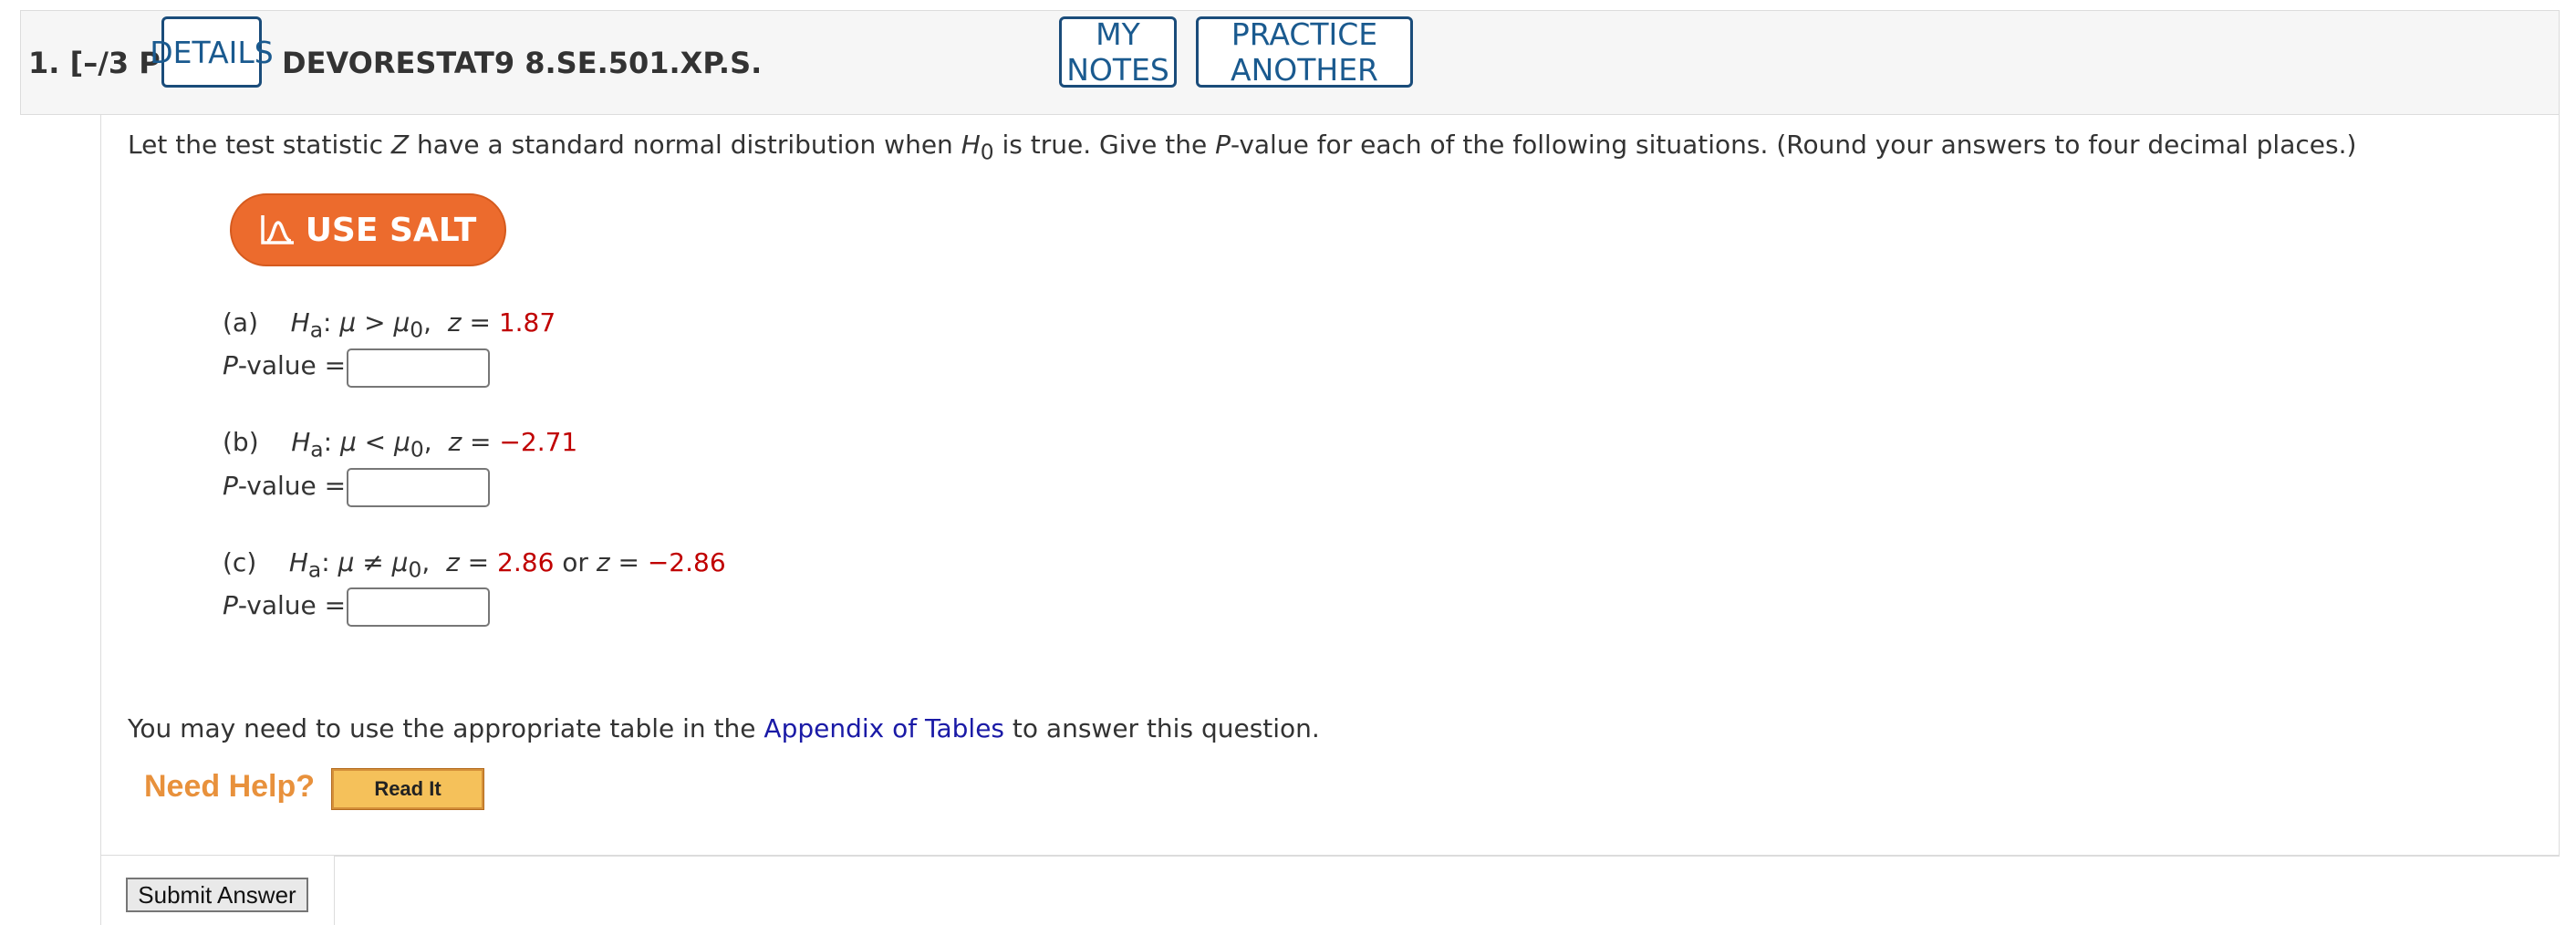  What do you see at coordinates (418, 368) in the screenshot?
I see `part-a-answer-input` at bounding box center [418, 368].